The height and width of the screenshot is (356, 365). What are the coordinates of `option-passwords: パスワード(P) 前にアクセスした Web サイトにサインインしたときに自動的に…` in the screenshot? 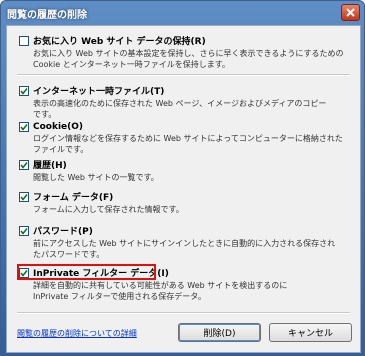 It's located at (184, 242).